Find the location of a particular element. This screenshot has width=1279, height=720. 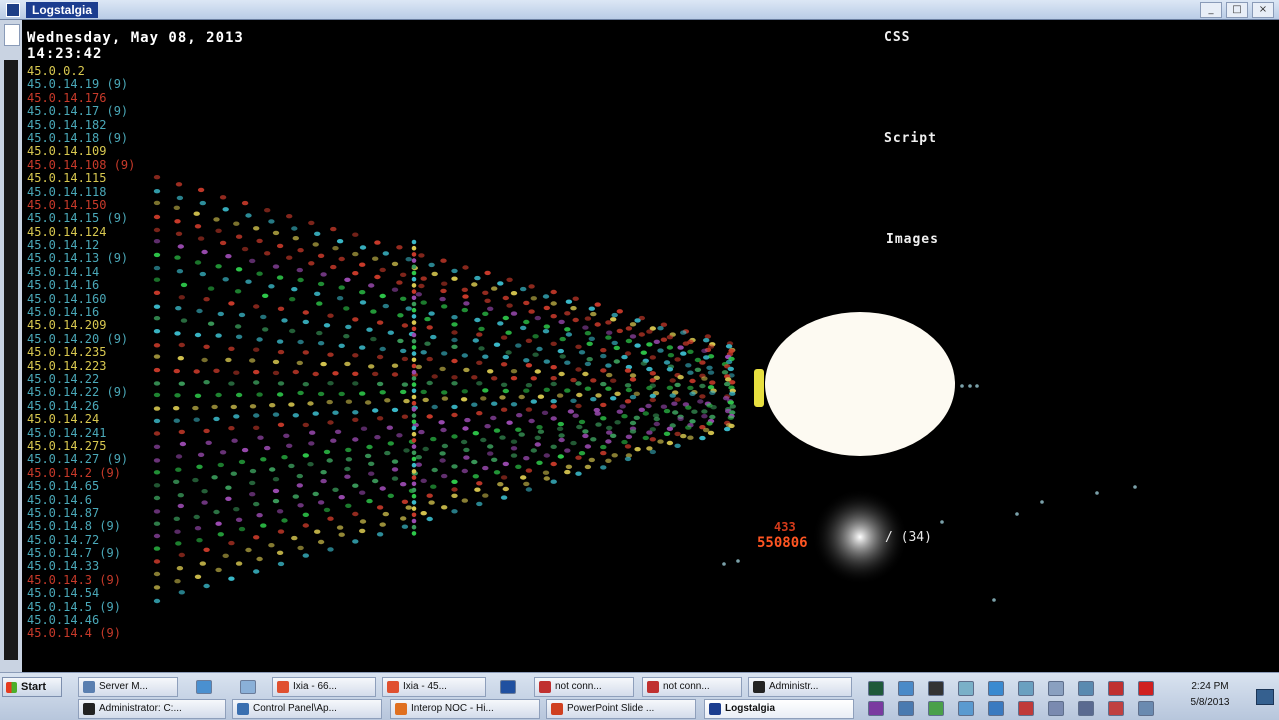

minimize-button: _ is located at coordinates (1211, 10).